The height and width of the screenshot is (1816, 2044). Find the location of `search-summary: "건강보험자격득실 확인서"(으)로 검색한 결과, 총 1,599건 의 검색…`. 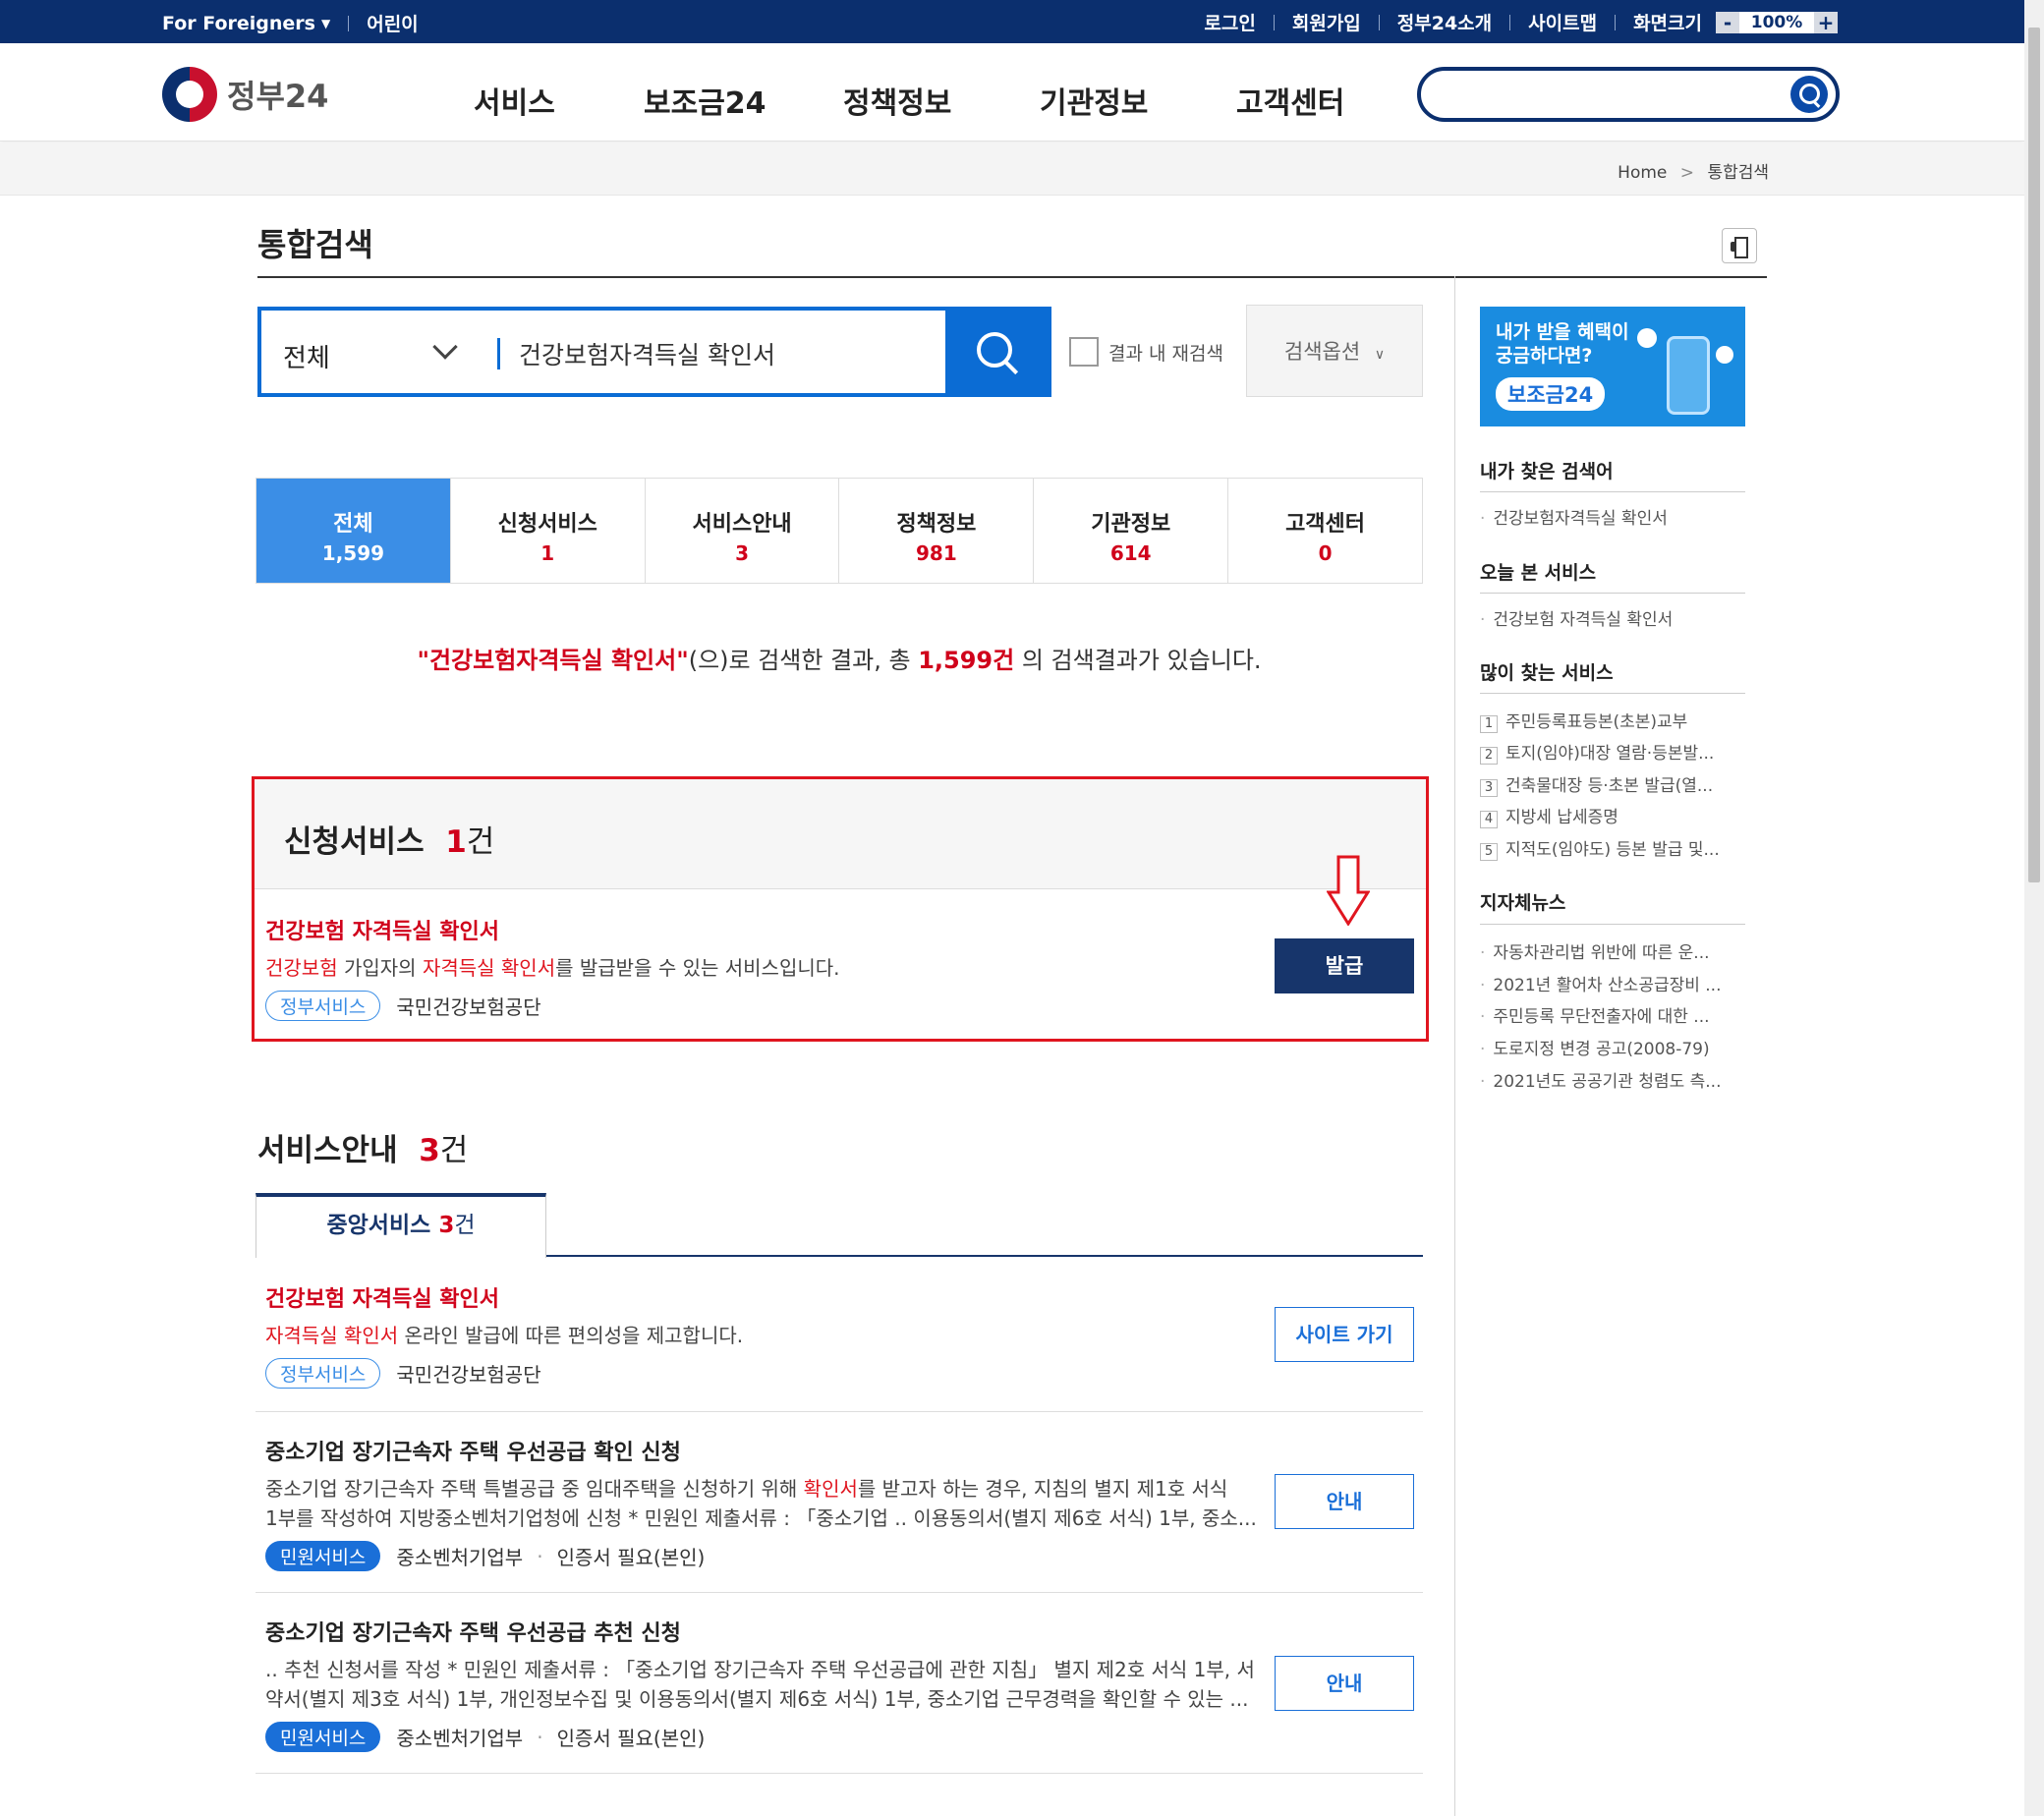

search-summary: "건강보험자격득실 확인서"(으)로 검색한 결과, 총 1,599건 의 검색… is located at coordinates (839, 658).